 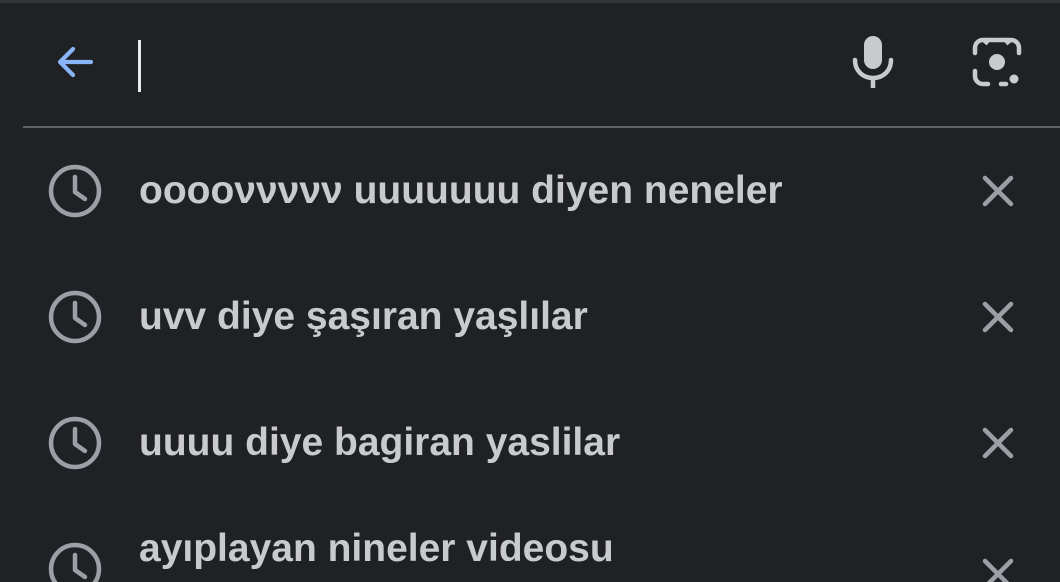 What do you see at coordinates (363, 316) in the screenshot?
I see `suggestion-text: uvv diye şaşıran yaşlılar` at bounding box center [363, 316].